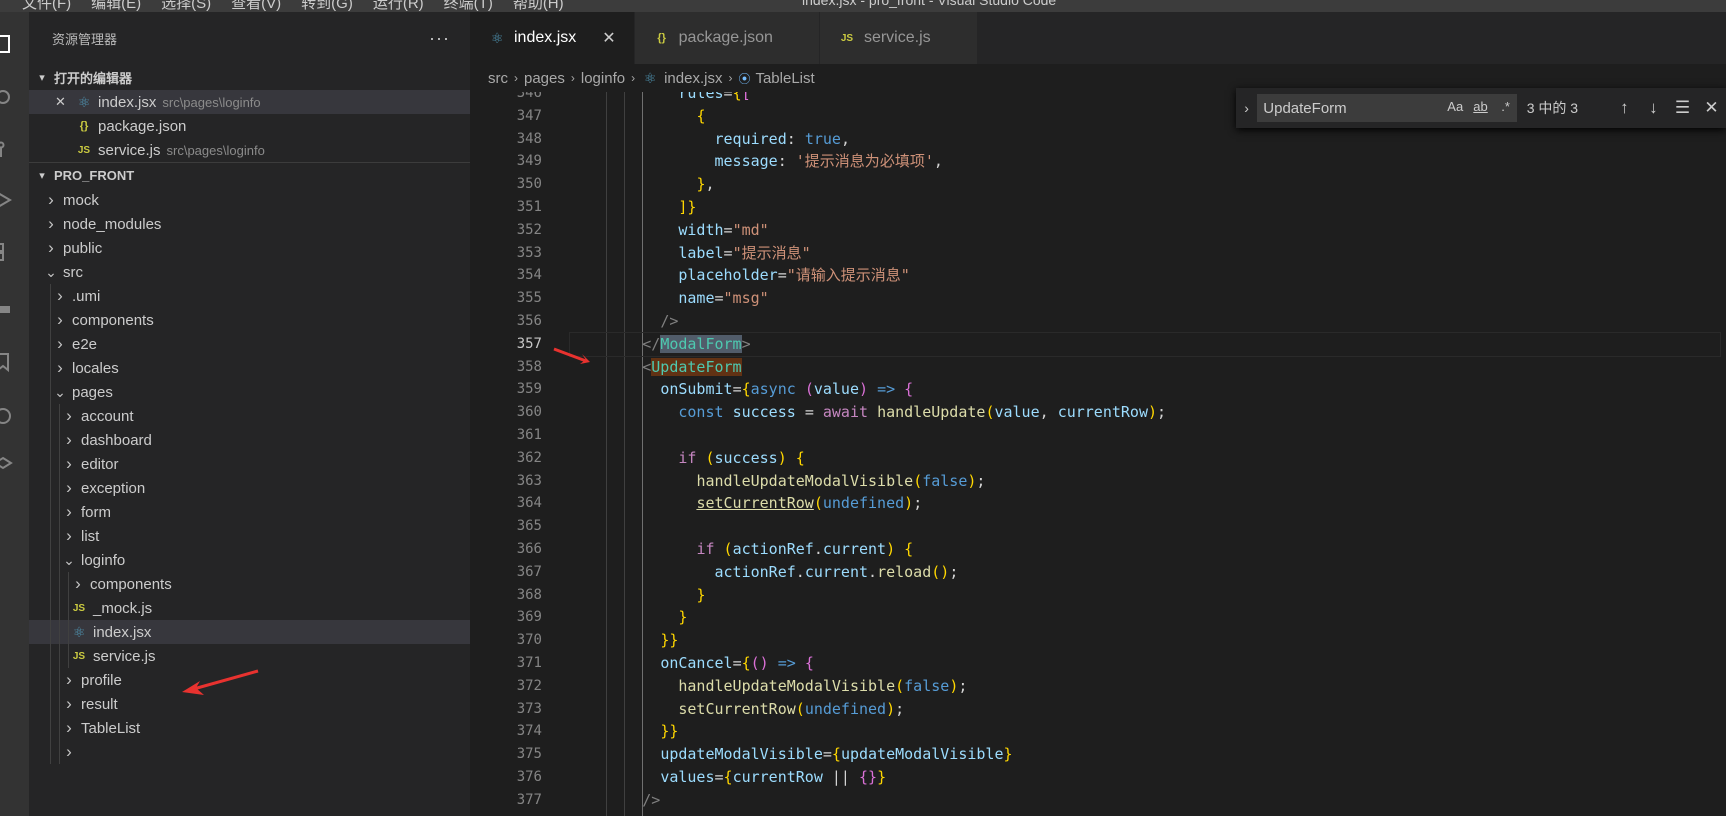  Describe the element at coordinates (398, 6) in the screenshot. I see `menu-item: 运行(R)` at that location.